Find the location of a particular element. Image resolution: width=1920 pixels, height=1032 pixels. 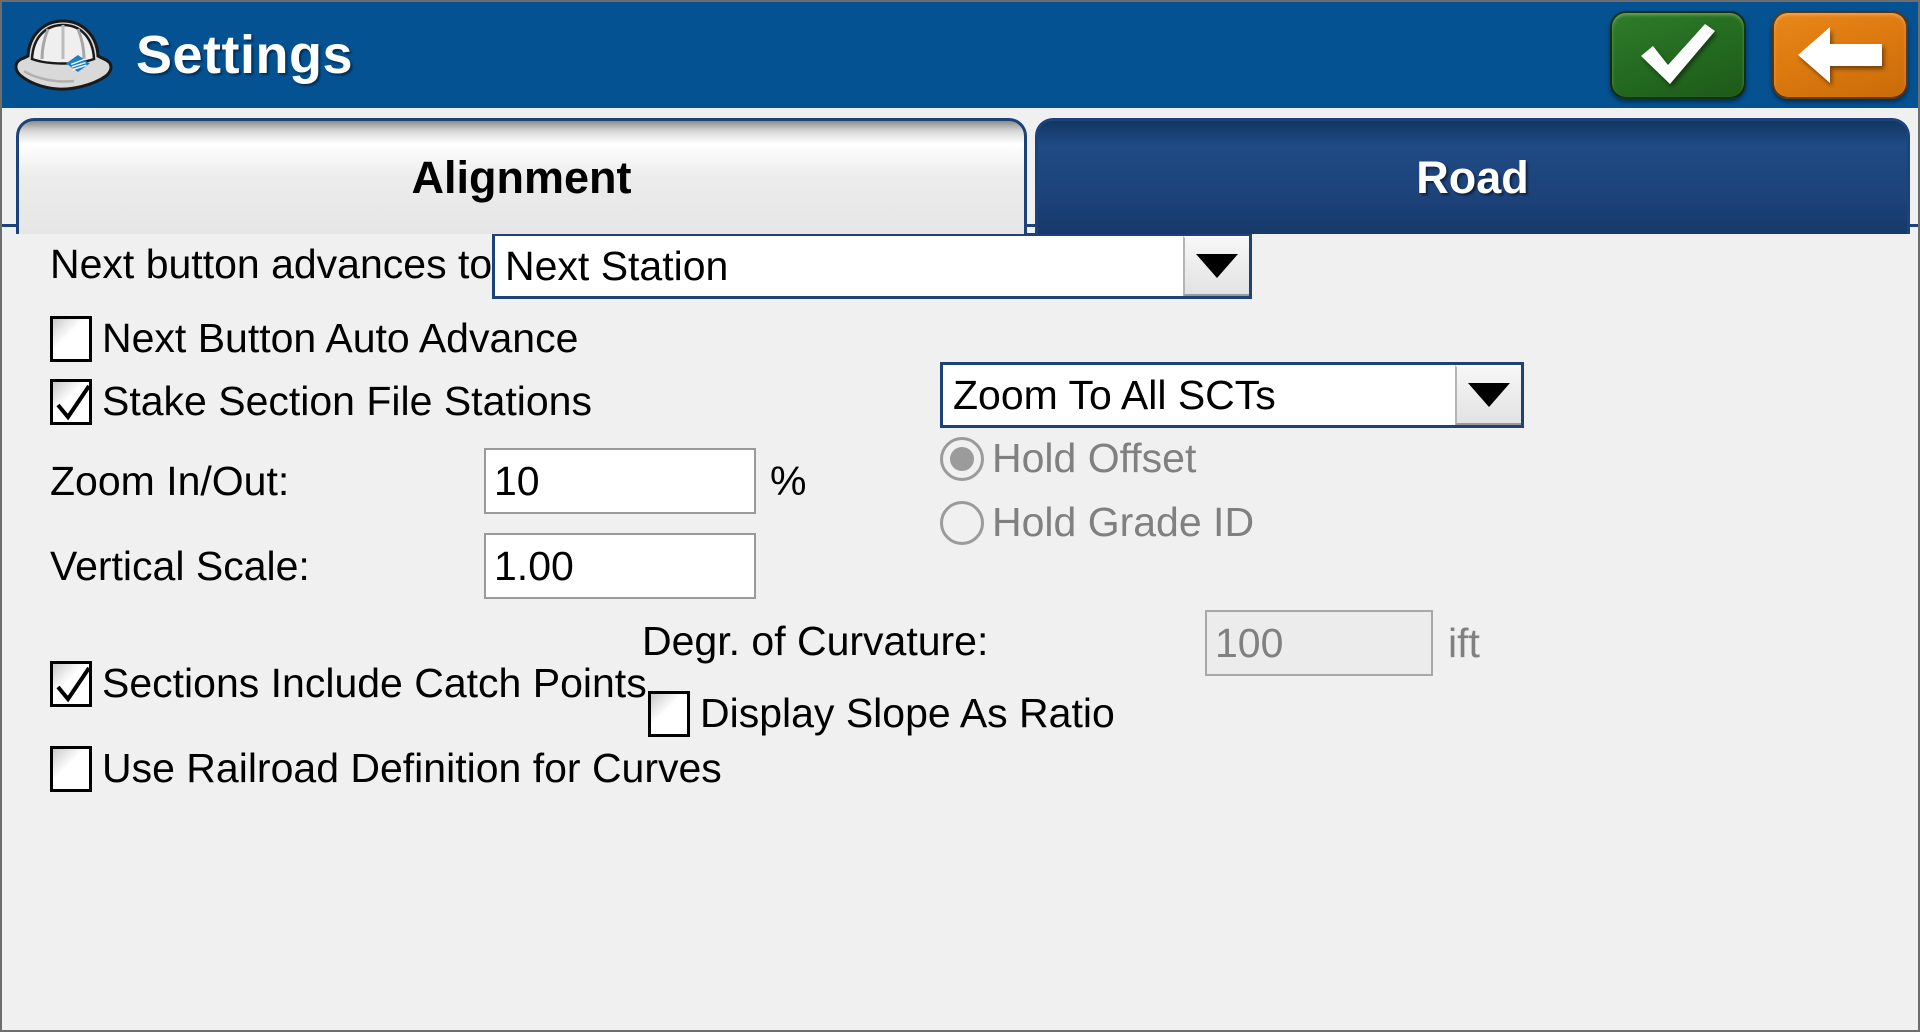

checkbox-sections-include-catch-points: Sections Include Catch Points is located at coordinates (348, 683).